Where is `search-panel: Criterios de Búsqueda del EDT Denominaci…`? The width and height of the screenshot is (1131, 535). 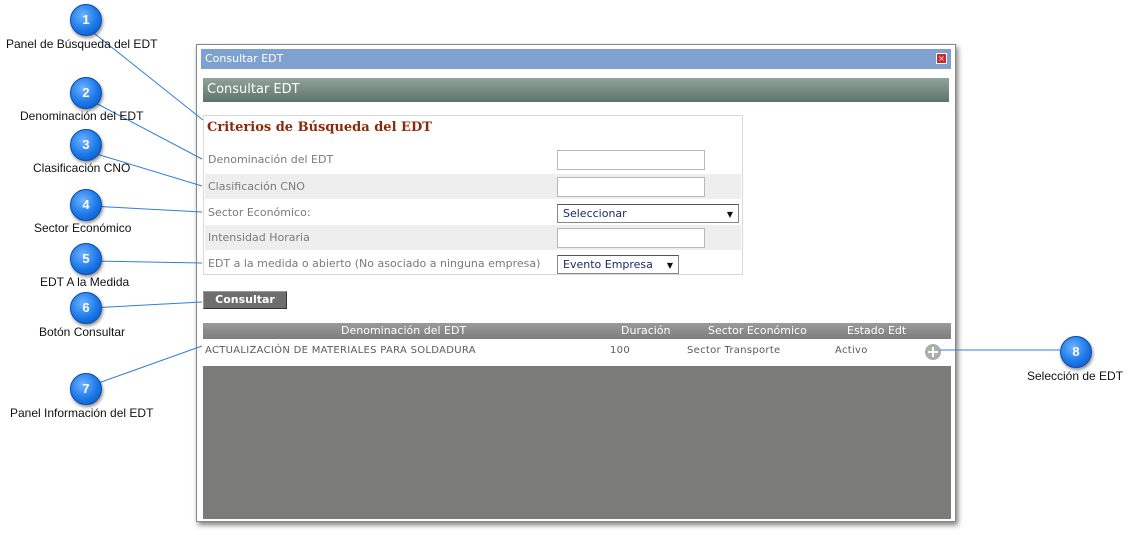 search-panel: Criterios de Búsqueda del EDT Denominaci… is located at coordinates (473, 195).